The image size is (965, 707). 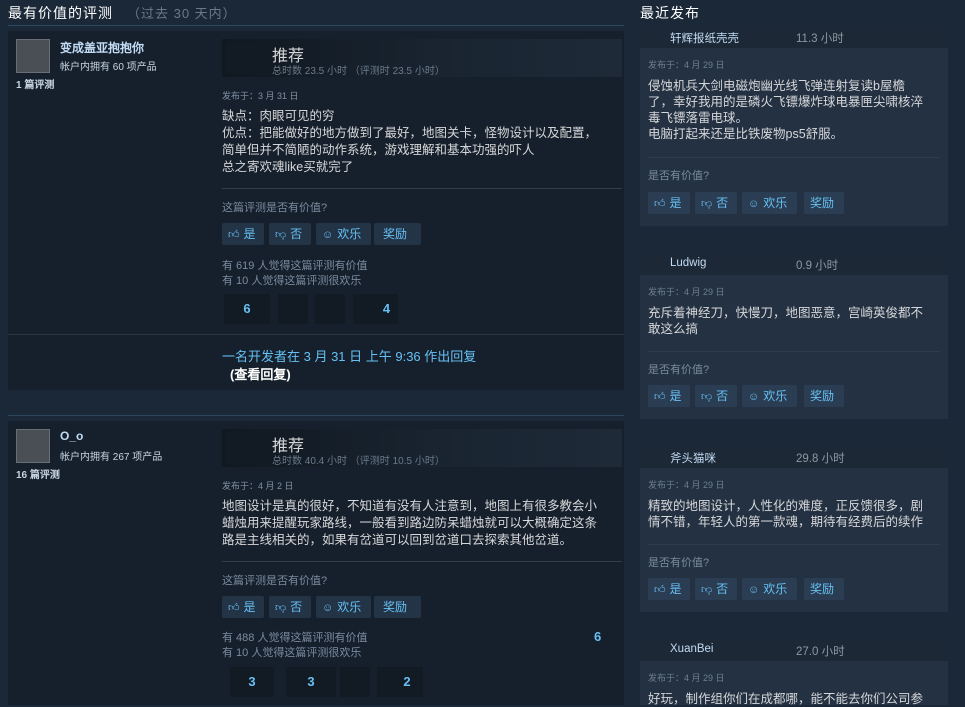 I want to click on review-line: 地图设计是真的很好，不知道有没有人注意到，地图上有很多教会小, so click(x=410, y=506).